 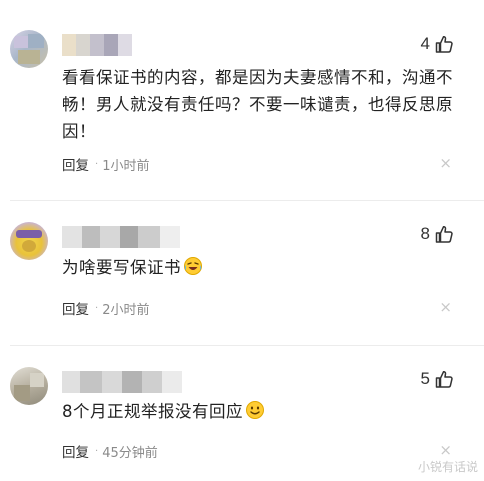 I want to click on comment-text-row: 为啥要写保证书, so click(x=259, y=267).